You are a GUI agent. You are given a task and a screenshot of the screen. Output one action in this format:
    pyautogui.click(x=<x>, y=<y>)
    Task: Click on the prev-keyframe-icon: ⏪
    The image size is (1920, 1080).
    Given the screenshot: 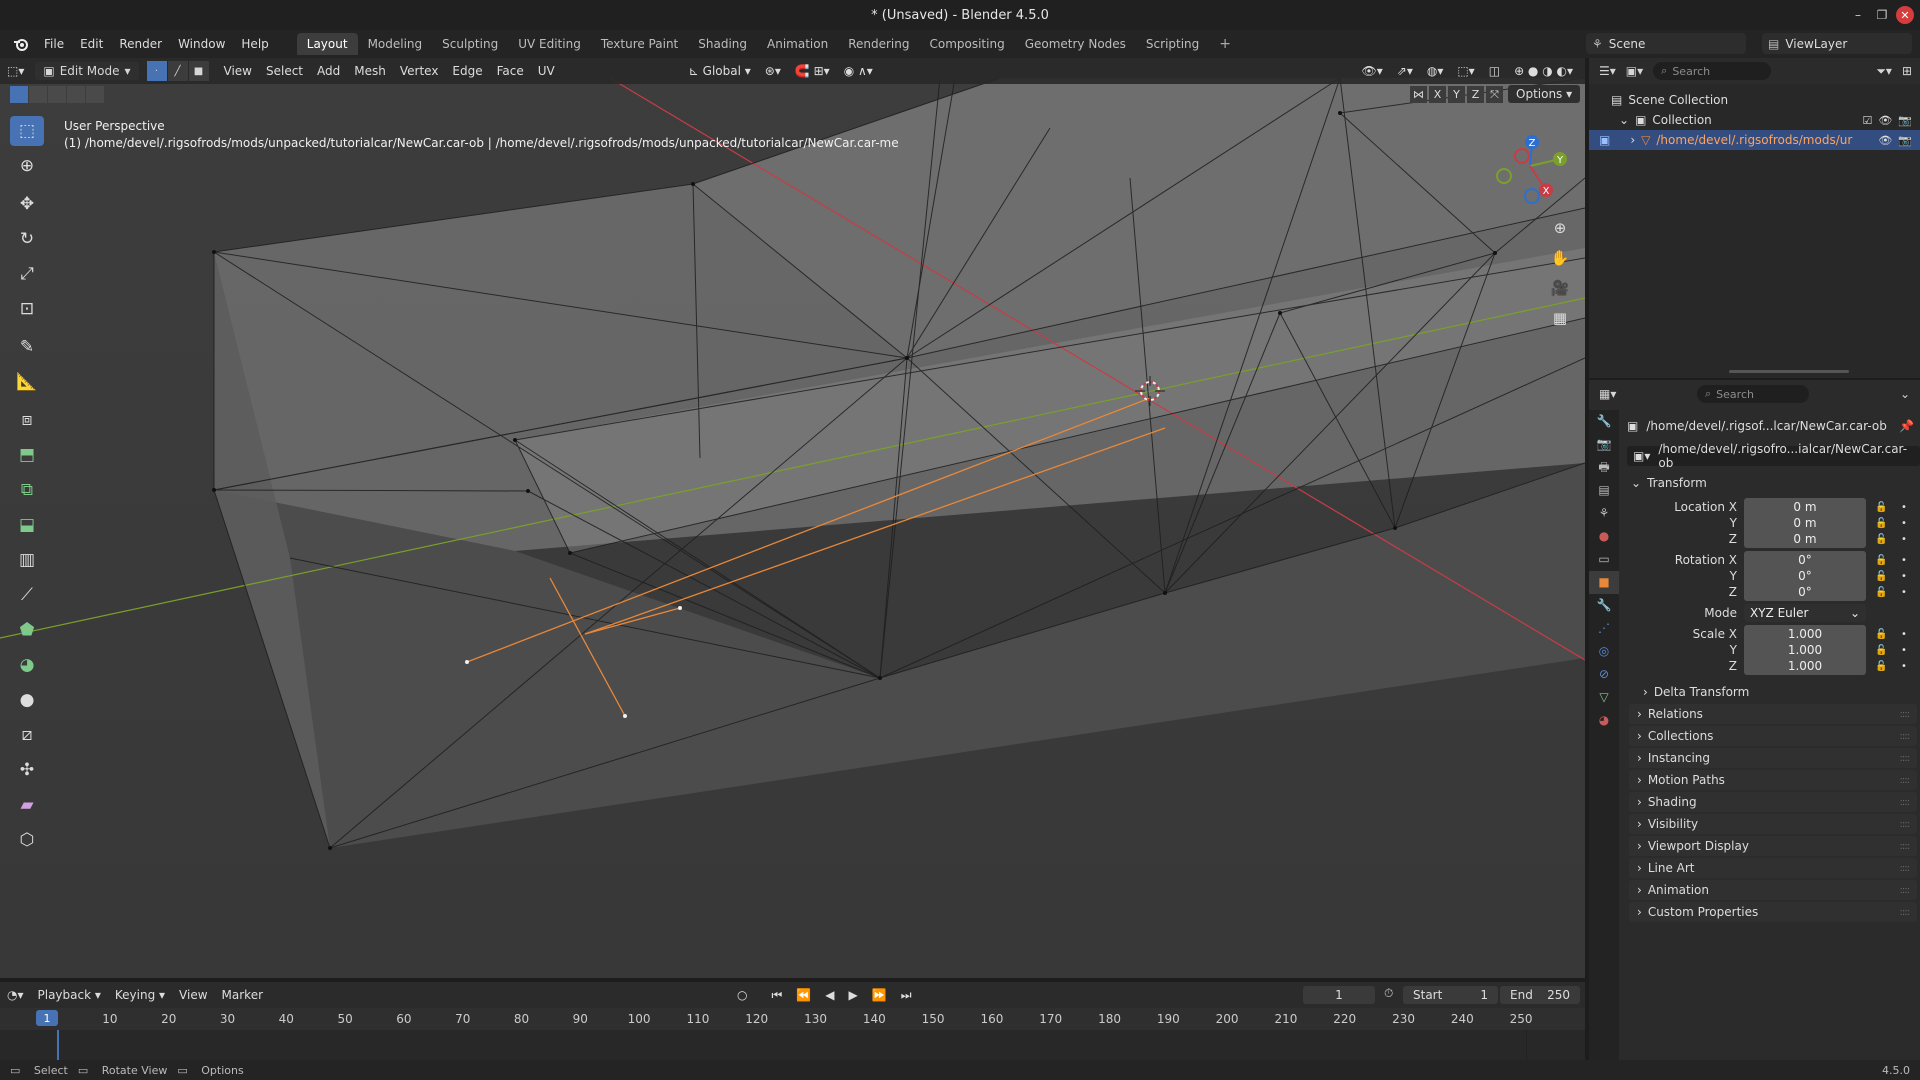 What is the action you would take?
    pyautogui.click(x=803, y=995)
    